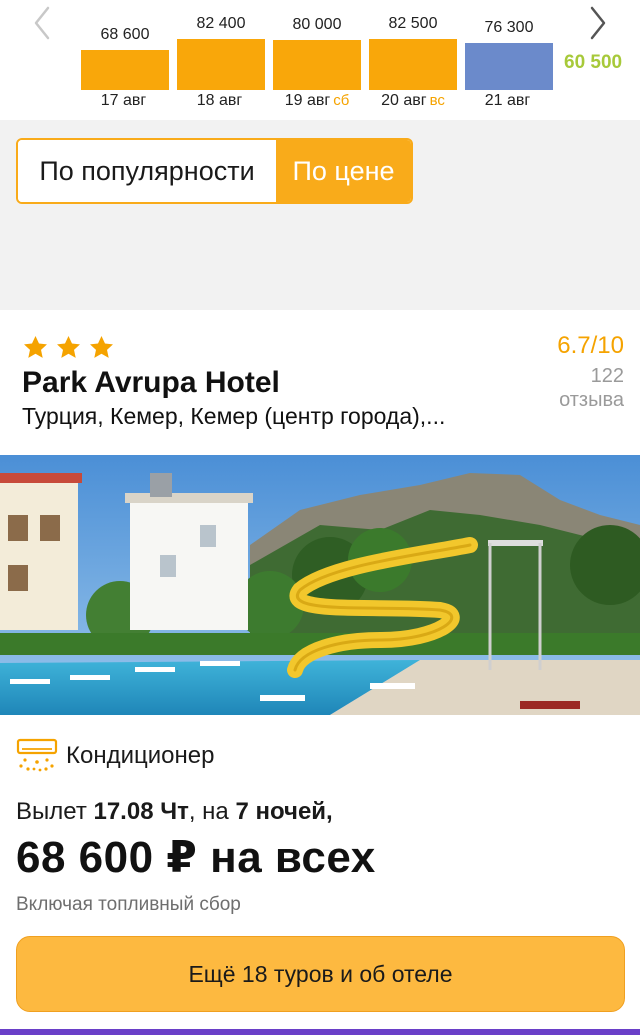  I want to click on sort-toggle: По популярности По цене, so click(214, 171).